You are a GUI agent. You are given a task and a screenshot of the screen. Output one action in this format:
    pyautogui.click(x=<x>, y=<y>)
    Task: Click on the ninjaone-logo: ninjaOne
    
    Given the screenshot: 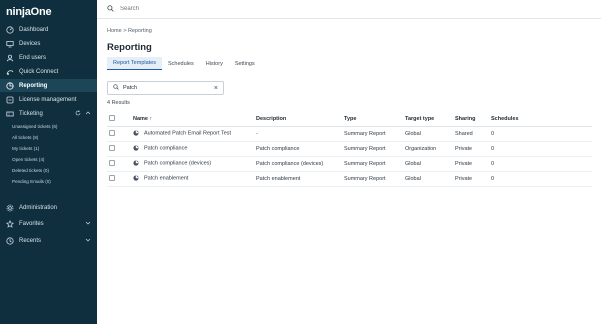 What is the action you would take?
    pyautogui.click(x=29, y=12)
    